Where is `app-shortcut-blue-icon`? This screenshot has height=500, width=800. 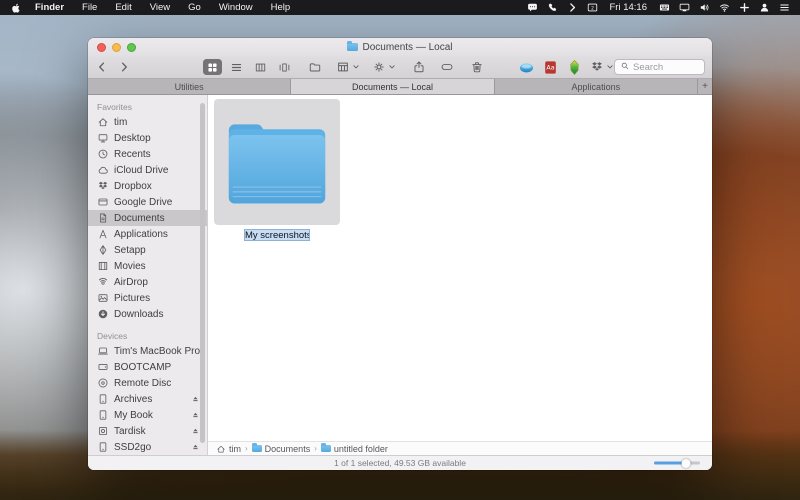 app-shortcut-blue-icon is located at coordinates (526, 67).